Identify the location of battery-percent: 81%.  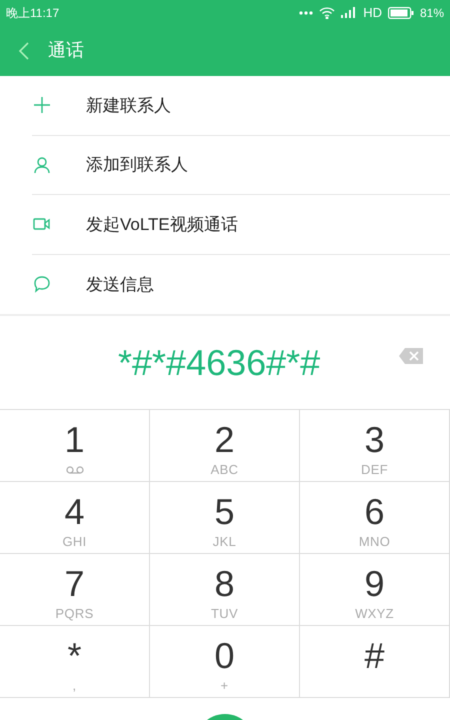
(432, 13).